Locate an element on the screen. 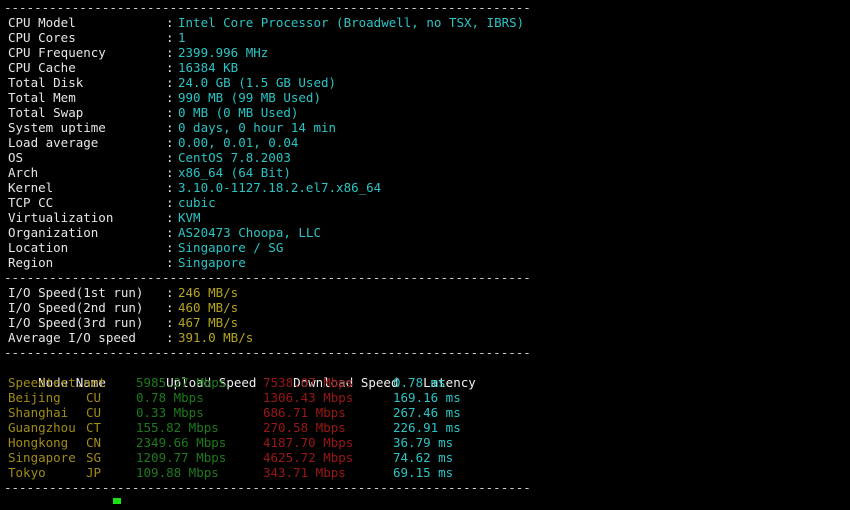 The image size is (850, 510). sysinfo-label: Total Swap is located at coordinates (46, 112).